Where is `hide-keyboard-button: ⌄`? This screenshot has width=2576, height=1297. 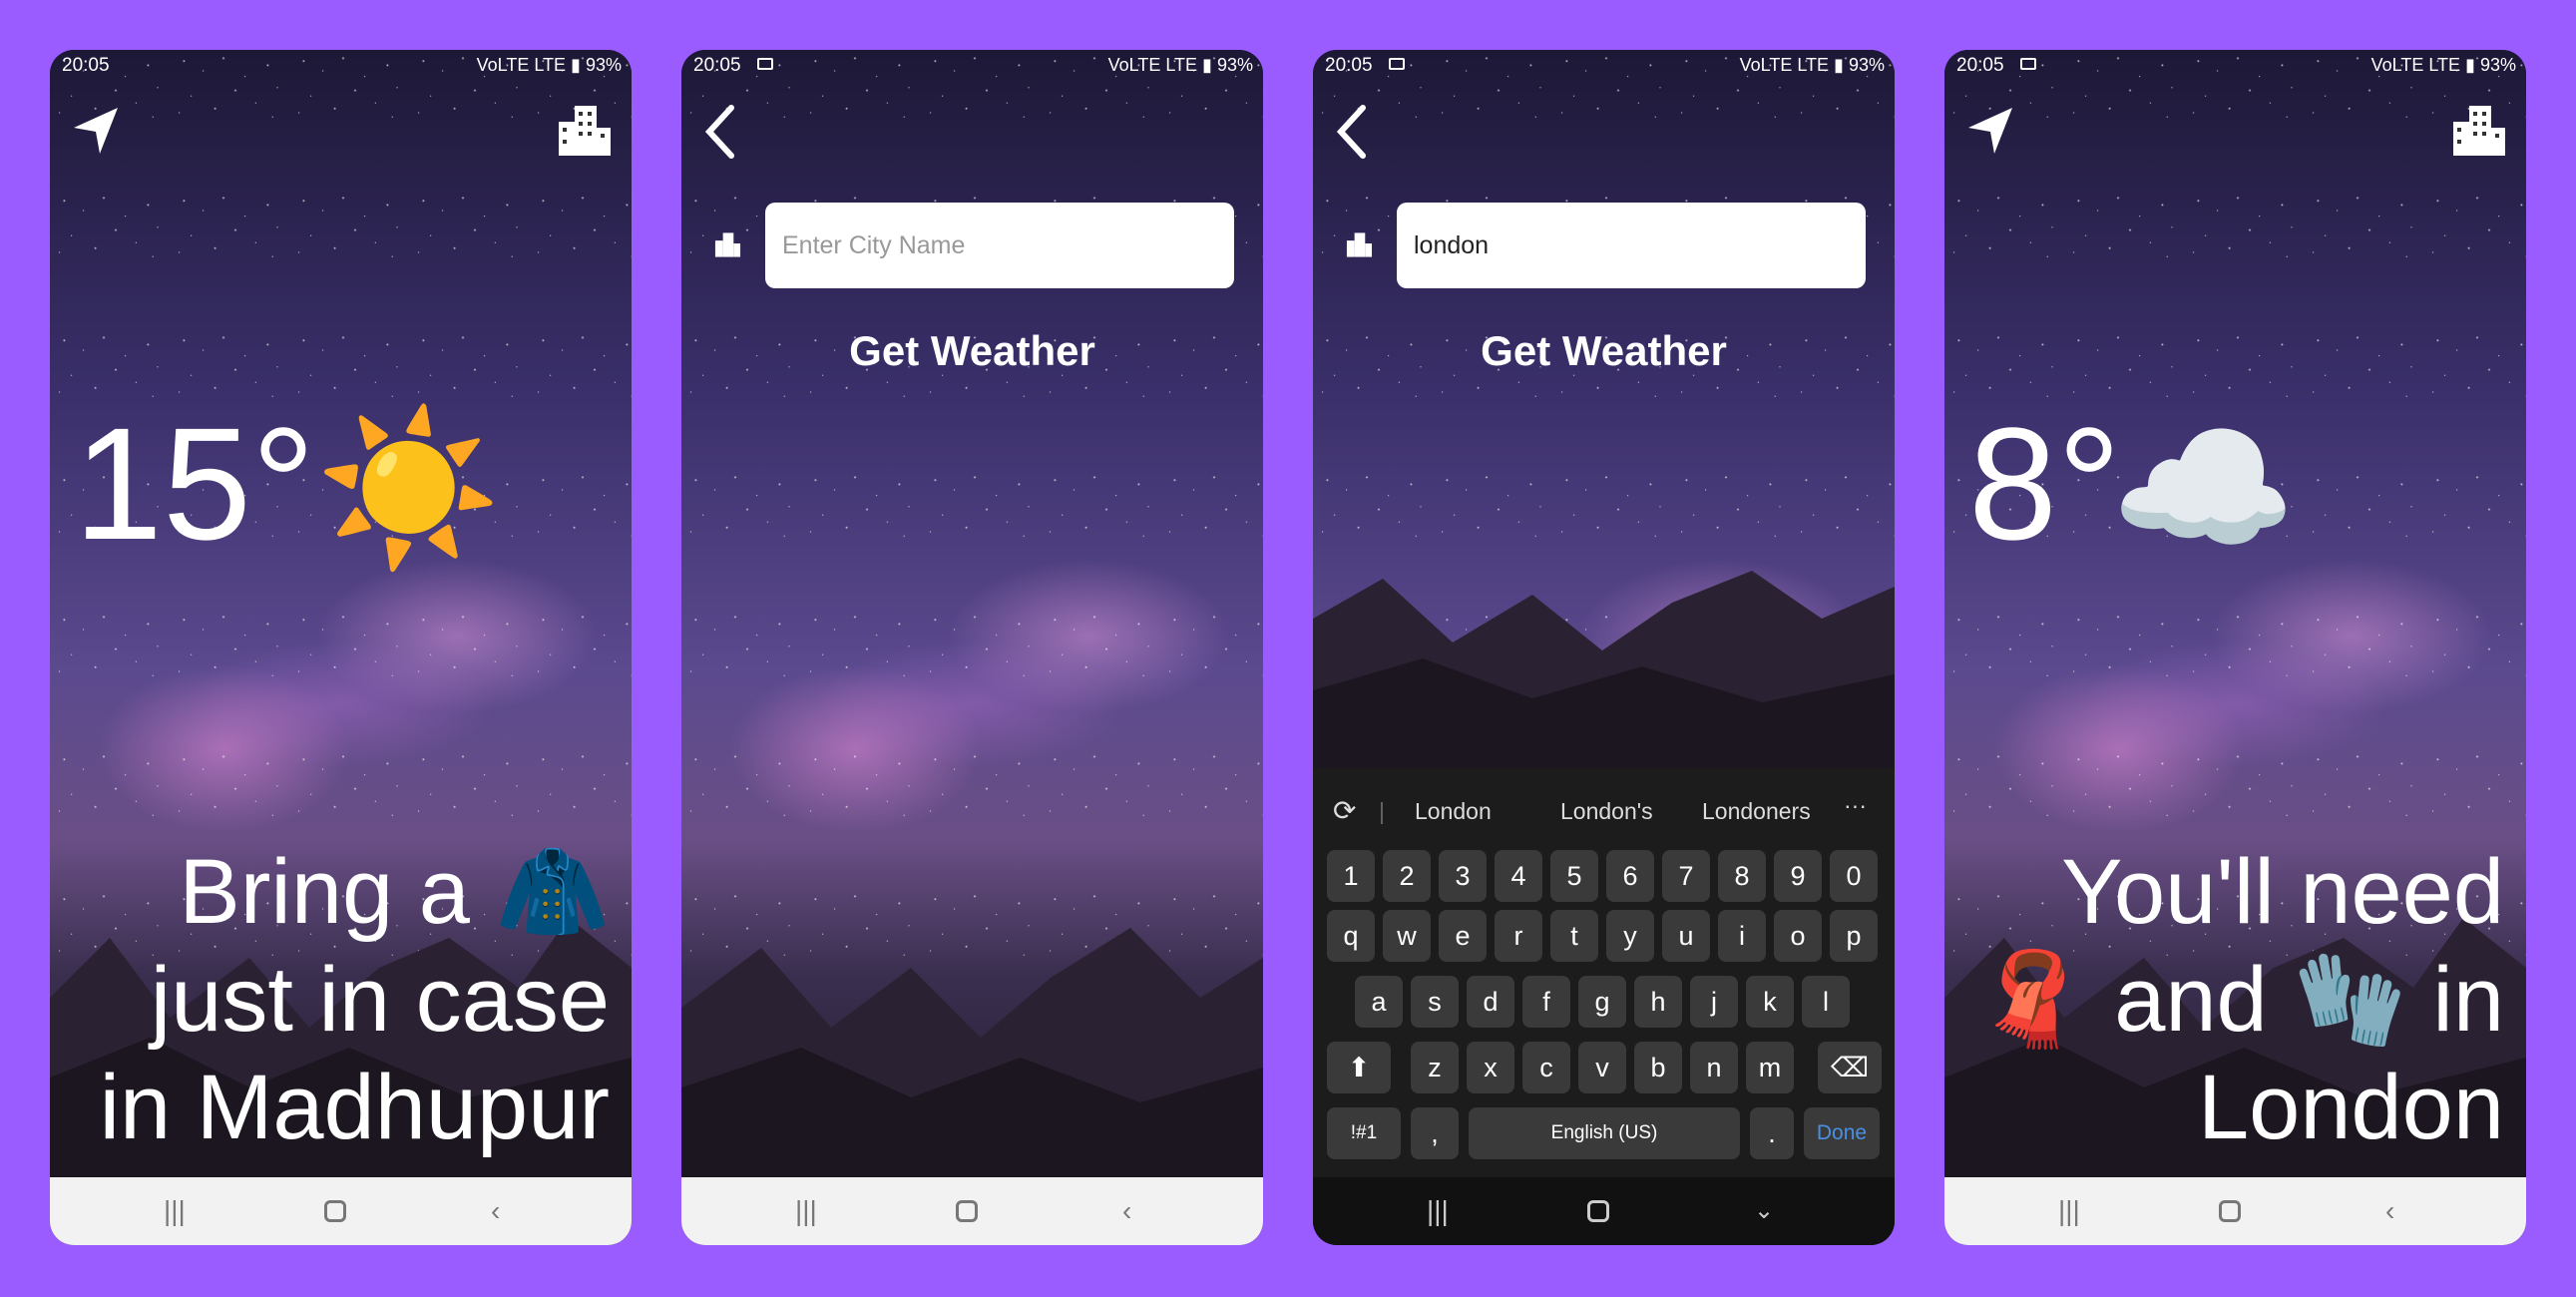 hide-keyboard-button: ⌄ is located at coordinates (1764, 1211).